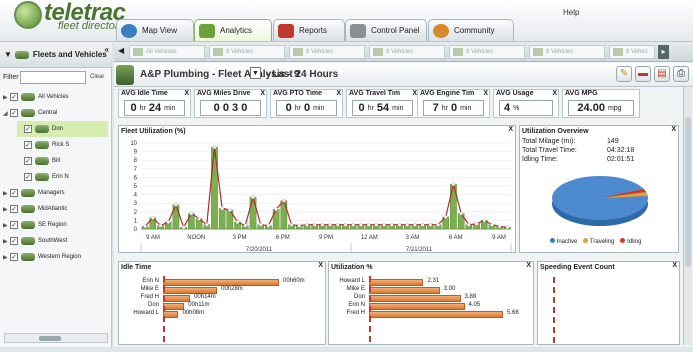 The image size is (693, 352). What do you see at coordinates (643, 74) in the screenshot?
I see `minimize-button: ▬` at bounding box center [643, 74].